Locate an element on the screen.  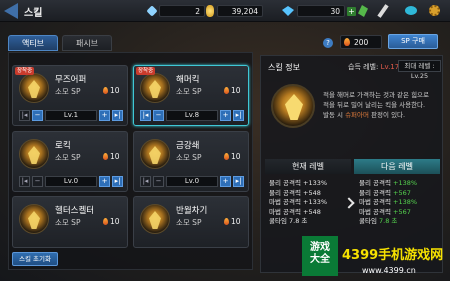
sp-value: 200 is located at coordinates (361, 42).